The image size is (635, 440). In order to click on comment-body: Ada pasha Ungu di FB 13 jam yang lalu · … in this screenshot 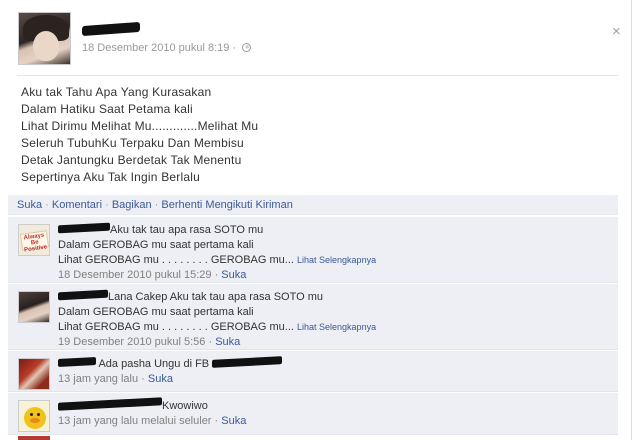, I will do `click(333, 371)`.